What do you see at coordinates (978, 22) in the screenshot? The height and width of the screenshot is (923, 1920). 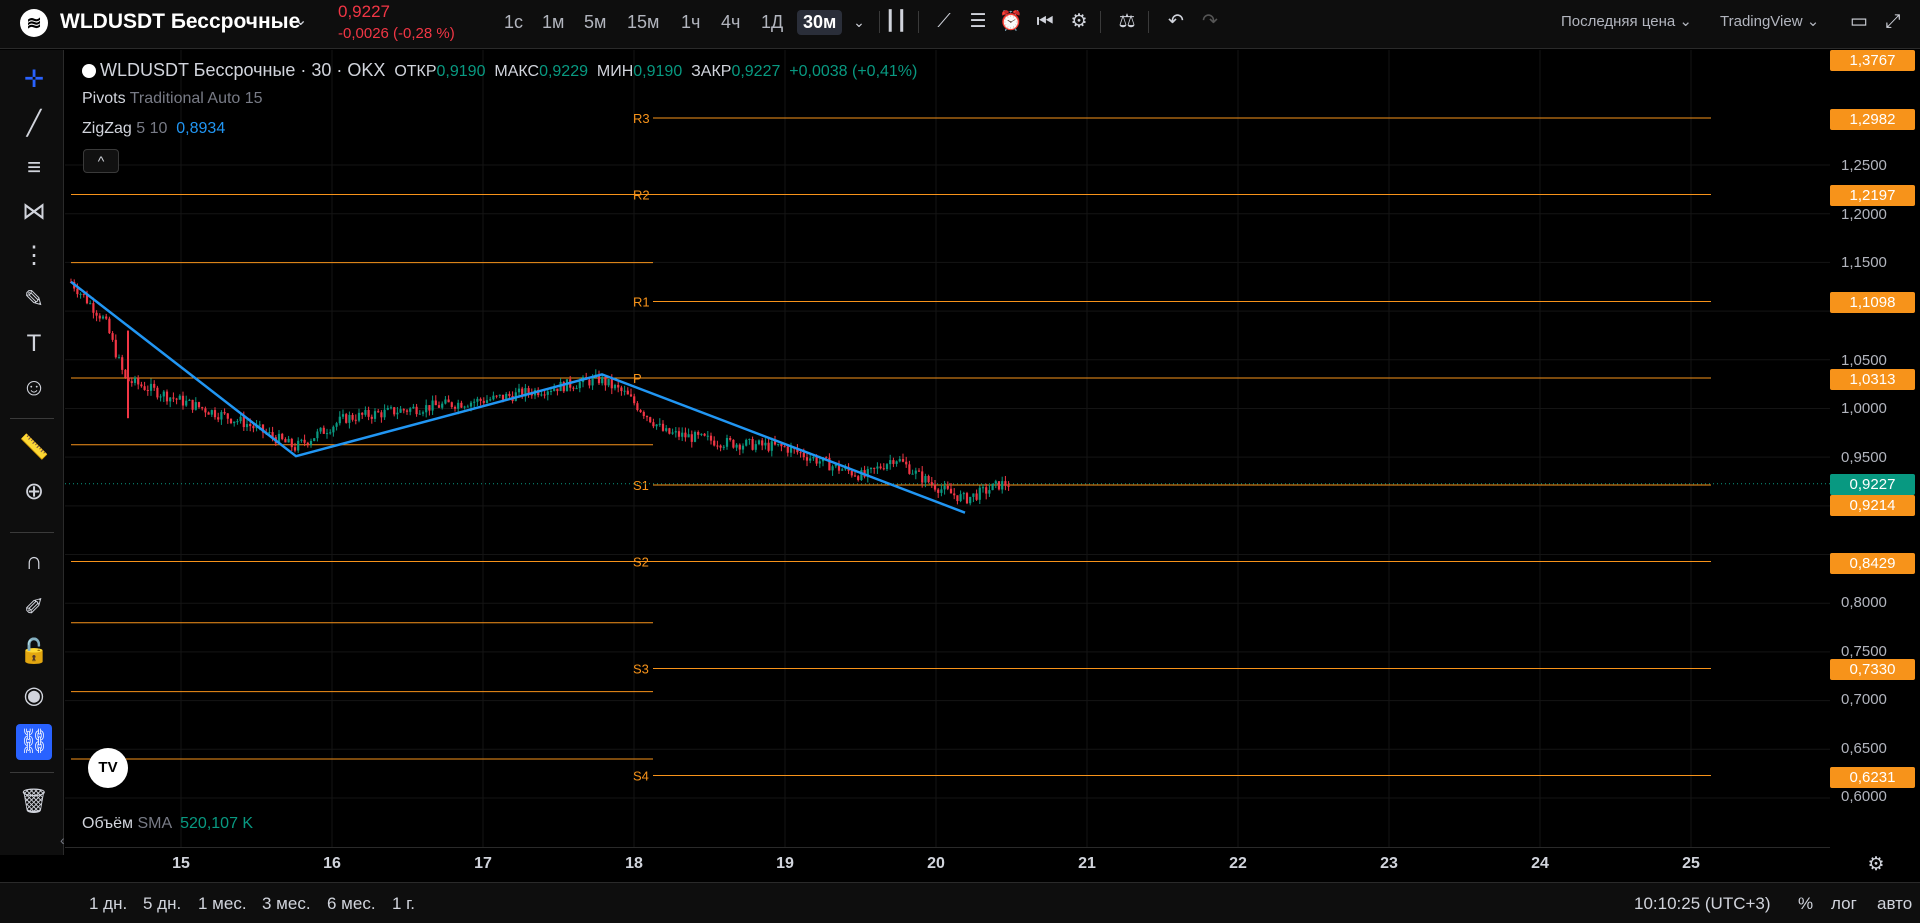 I see `indicator-list-icon: ☰` at bounding box center [978, 22].